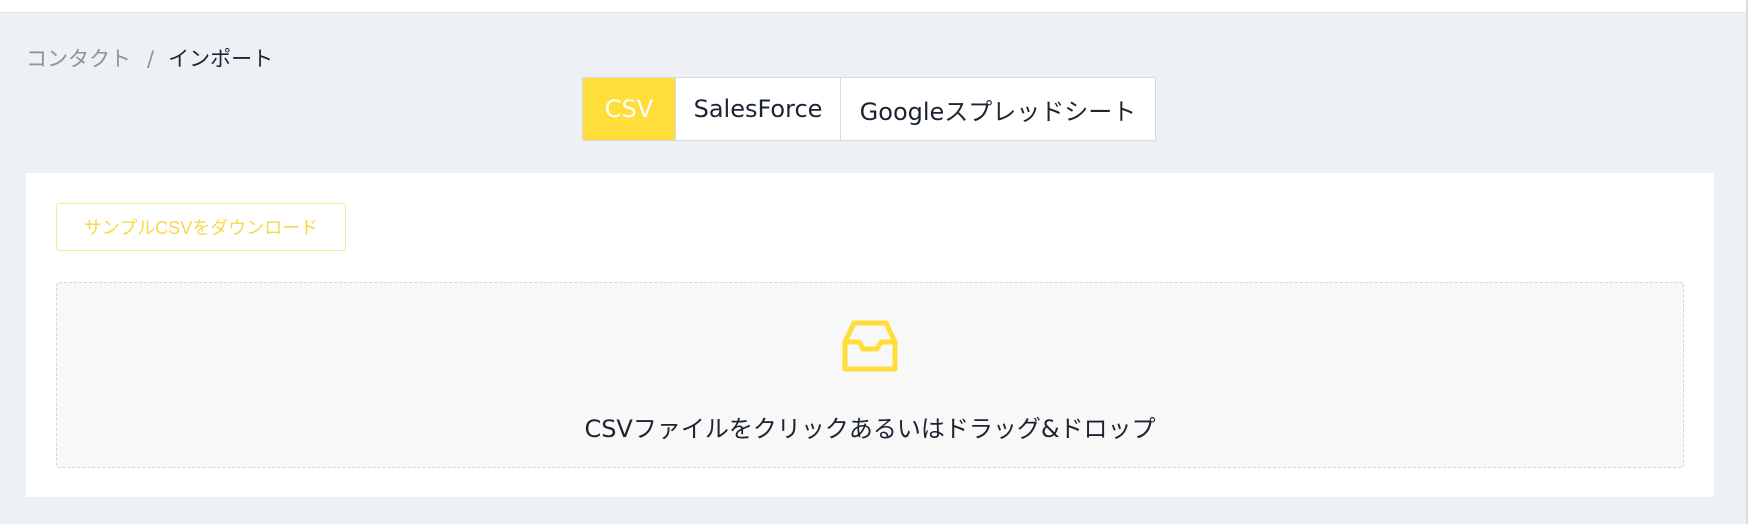 This screenshot has width=1748, height=524. What do you see at coordinates (870, 346) in the screenshot?
I see `inbox-icon` at bounding box center [870, 346].